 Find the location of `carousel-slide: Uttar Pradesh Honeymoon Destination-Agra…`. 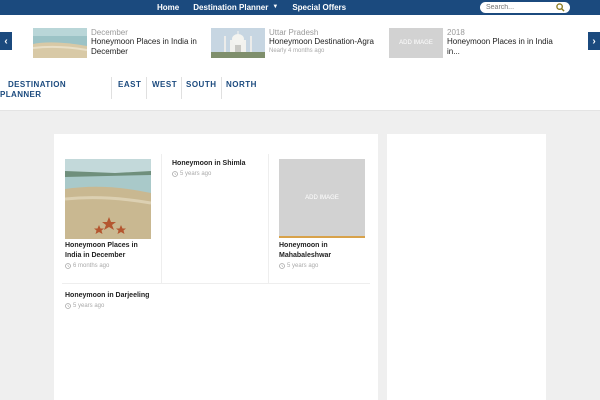

carousel-slide: Uttar Pradesh Honeymoon Destination-Agra… is located at coordinates (300, 44).